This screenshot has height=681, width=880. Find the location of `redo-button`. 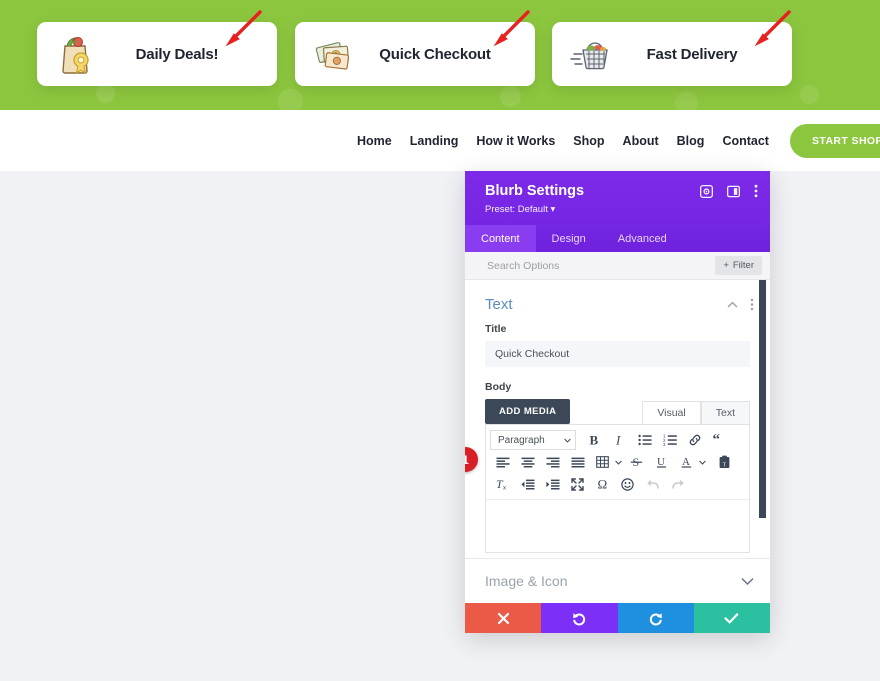

redo-button is located at coordinates (655, 618).